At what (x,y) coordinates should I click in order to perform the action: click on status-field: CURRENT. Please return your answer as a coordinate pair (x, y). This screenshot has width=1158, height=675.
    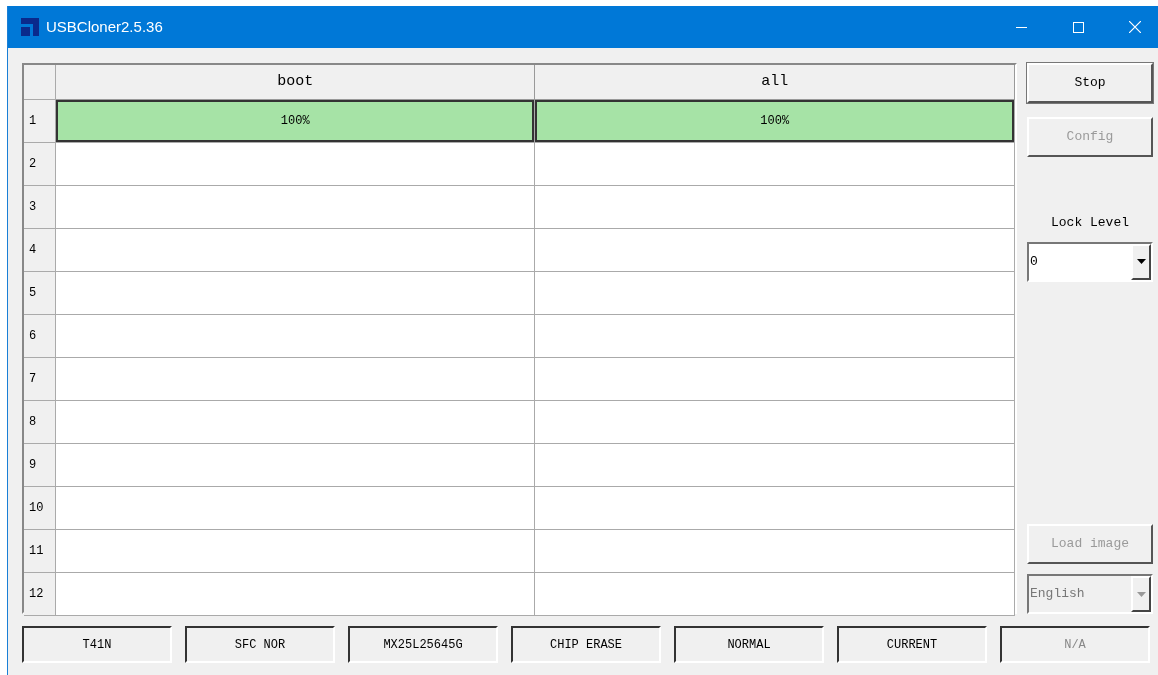
    Looking at the image, I should click on (912, 644).